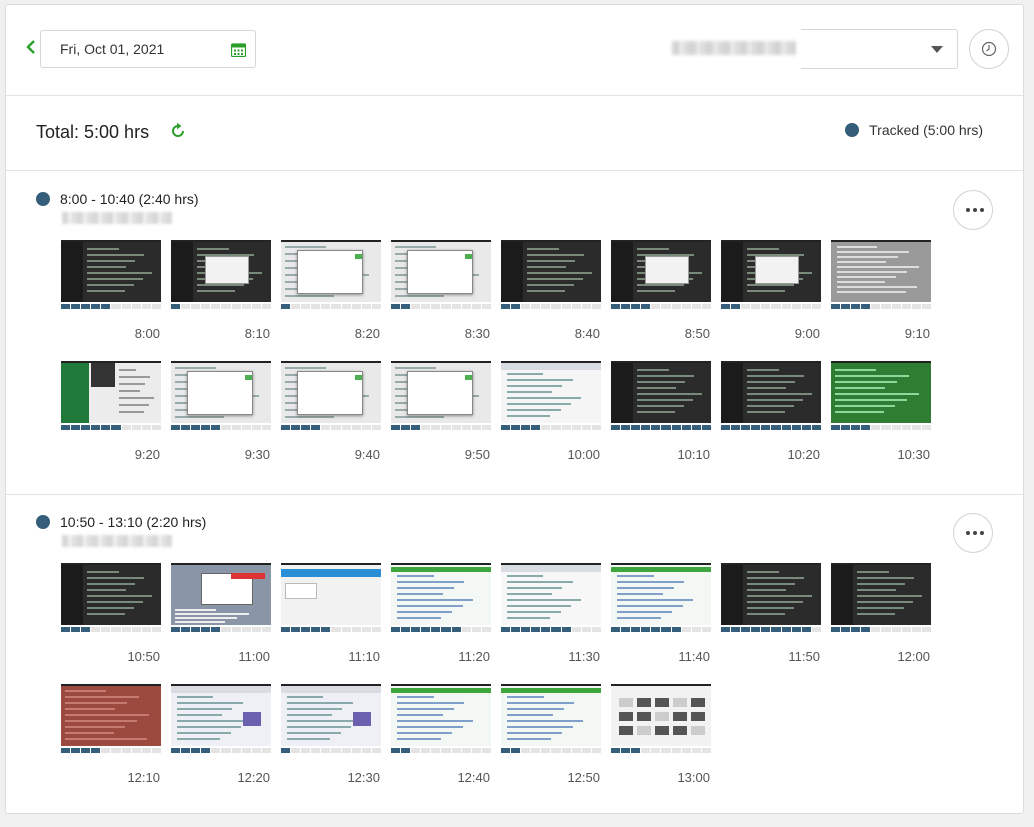  I want to click on screenshot-thumbnail: 12:10, so click(111, 735).